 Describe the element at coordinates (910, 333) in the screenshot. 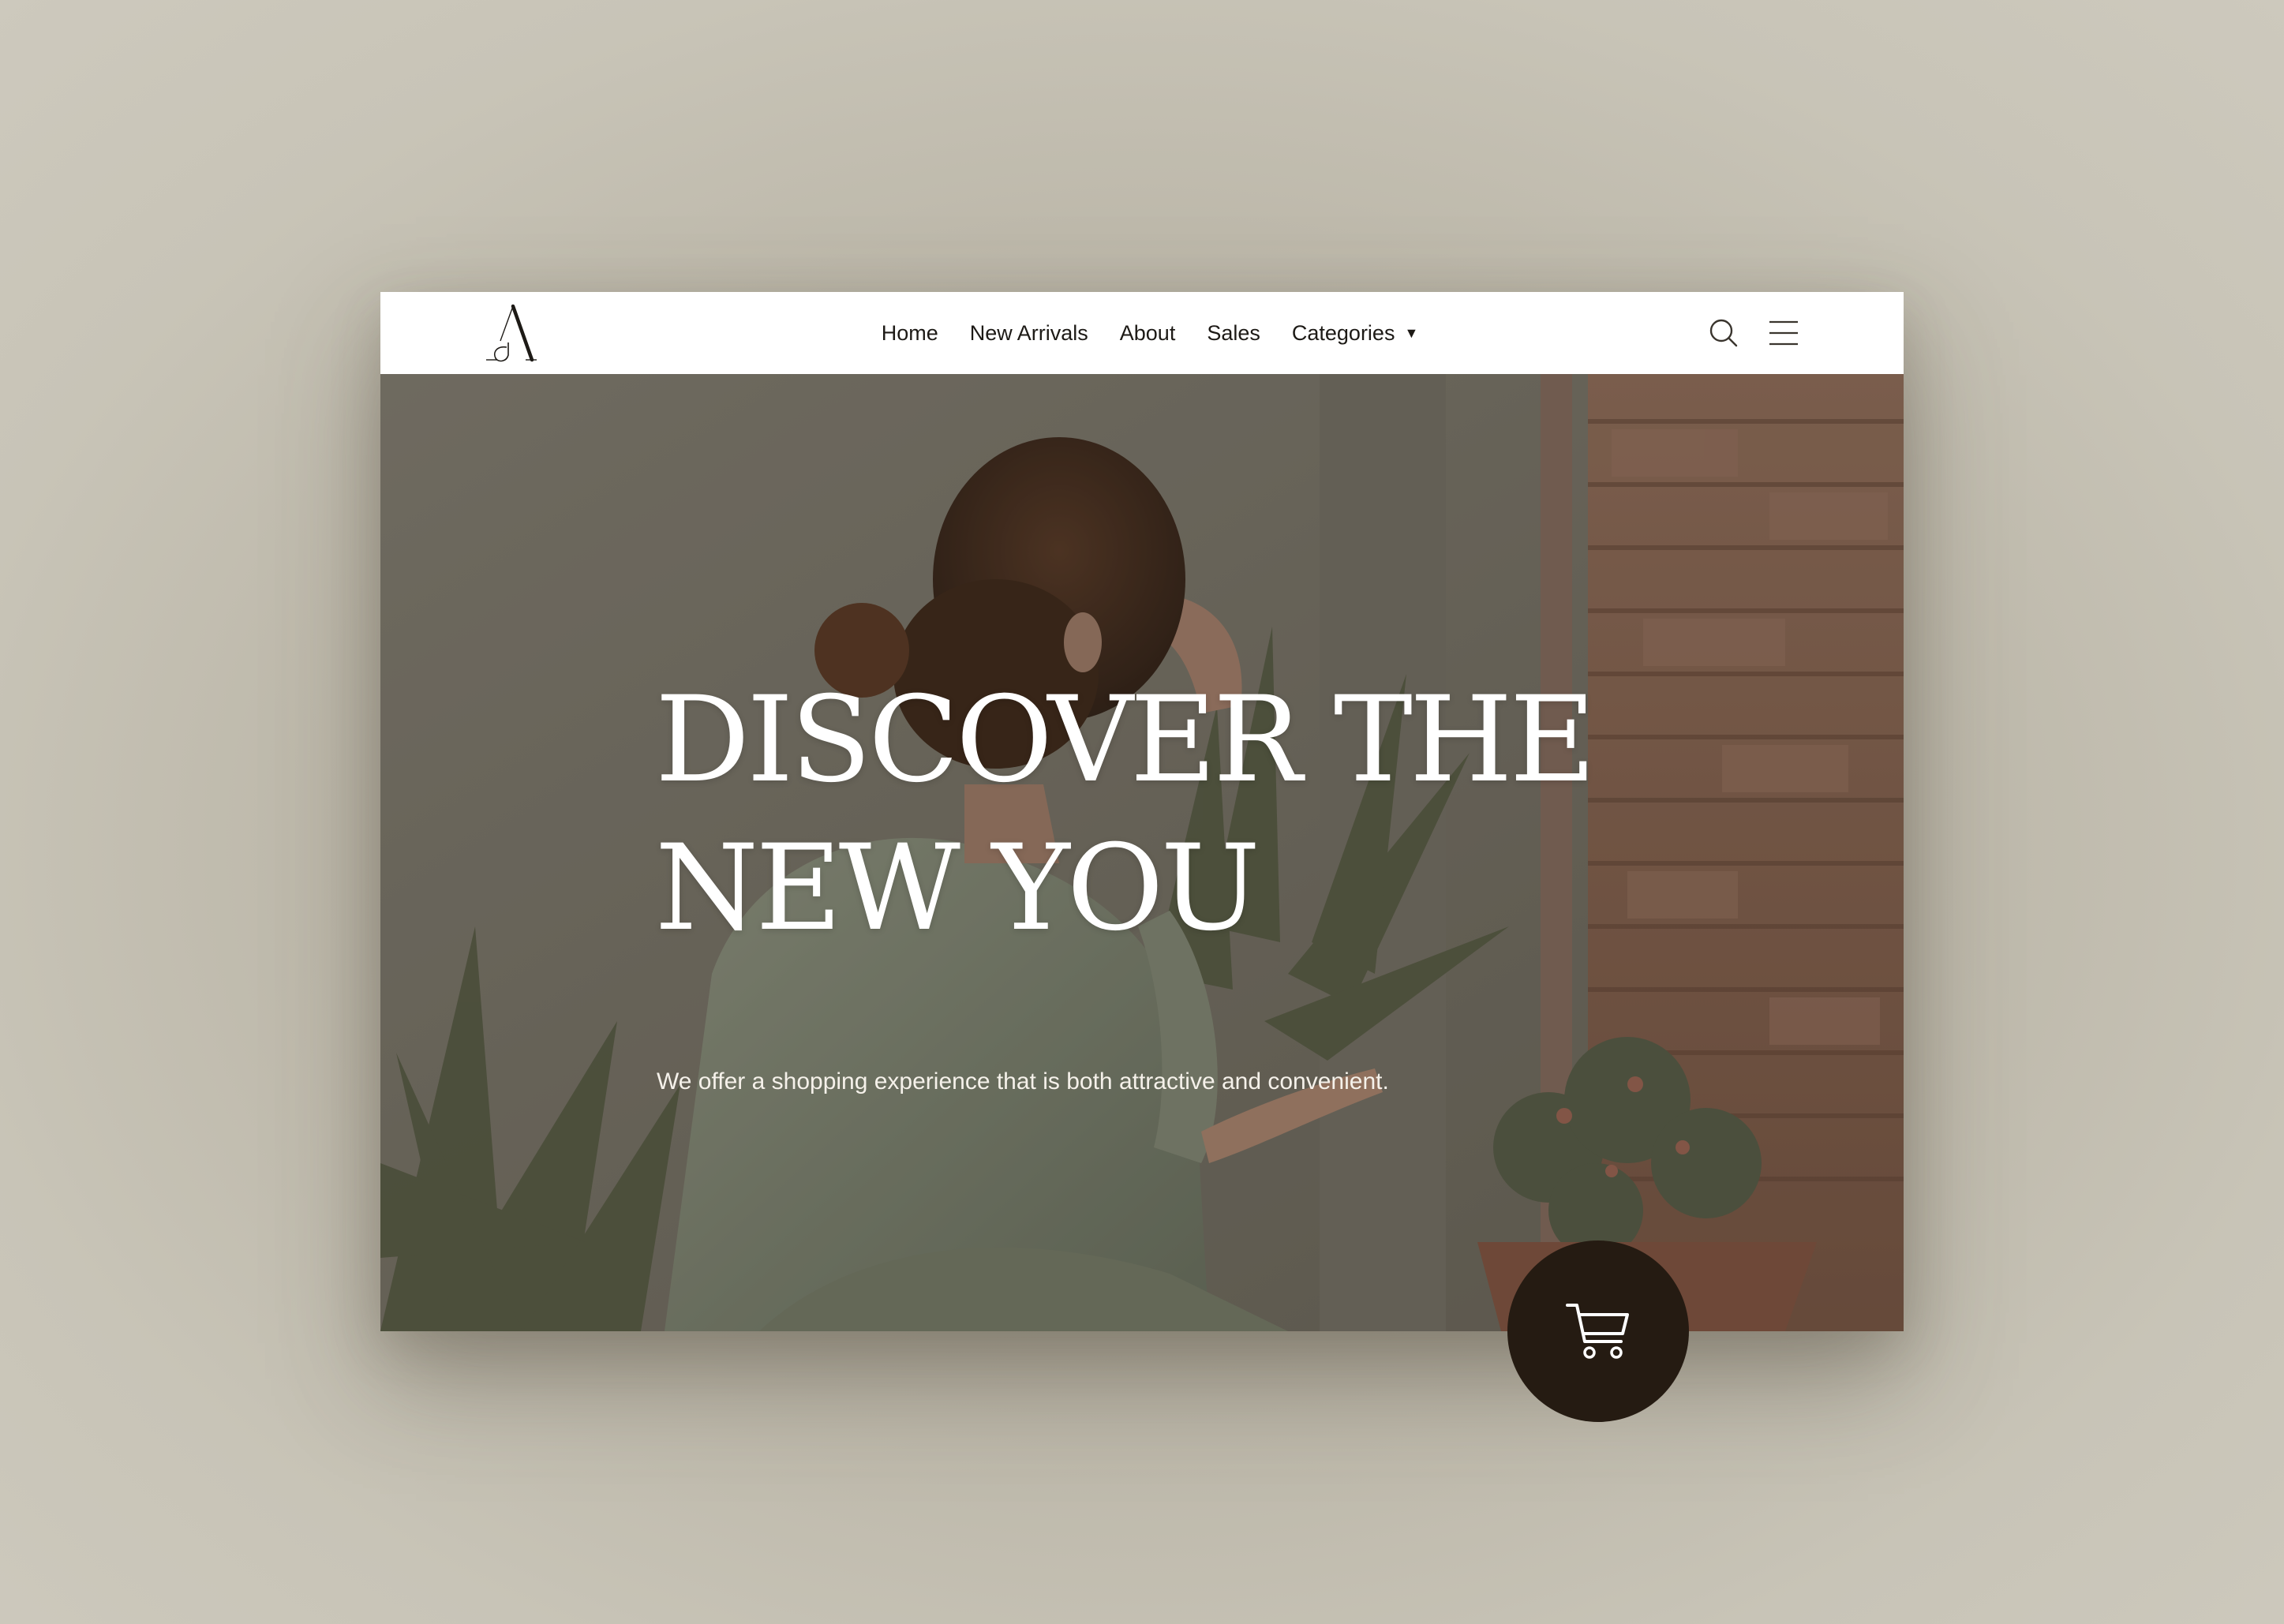

I see `nav-home: Home` at that location.